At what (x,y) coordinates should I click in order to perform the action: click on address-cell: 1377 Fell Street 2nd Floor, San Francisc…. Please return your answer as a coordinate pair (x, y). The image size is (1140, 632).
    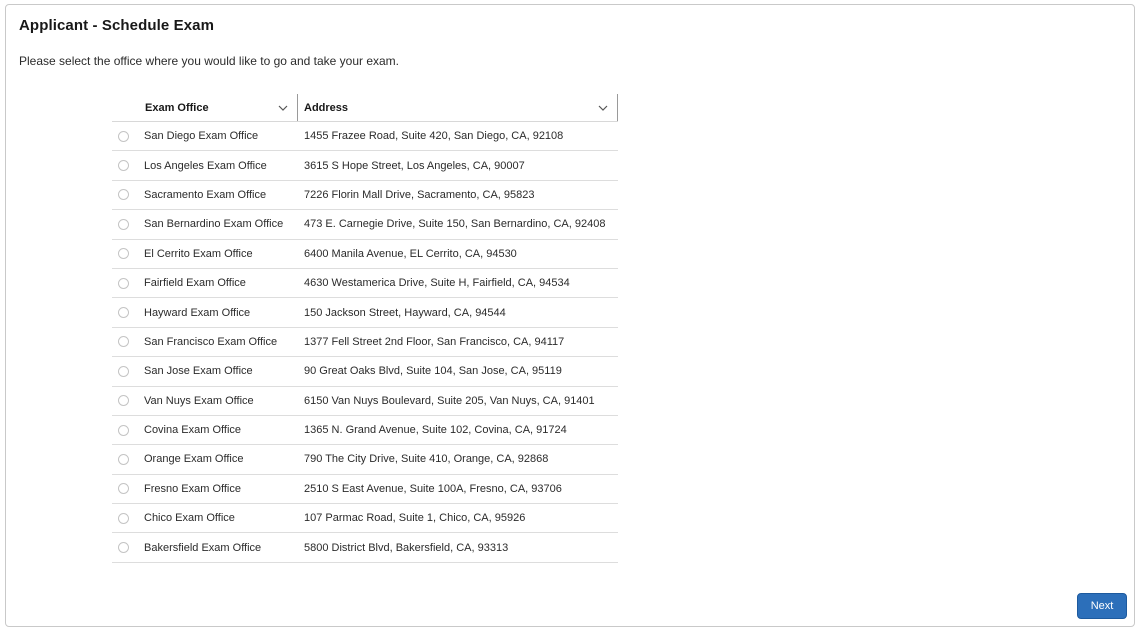
    Looking at the image, I should click on (434, 341).